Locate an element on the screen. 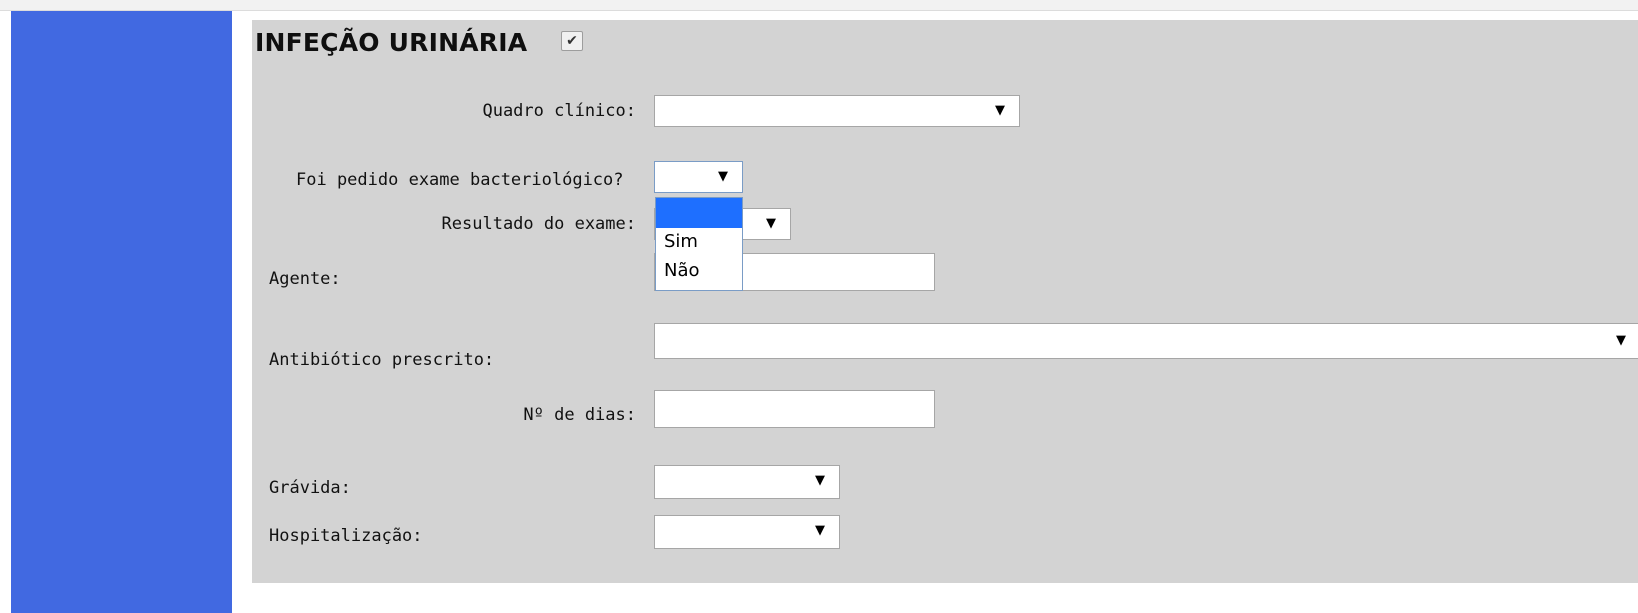 Image resolution: width=1638 pixels, height=613 pixels. hospitalizacao-label: Hospitalização: is located at coordinates (346, 536).